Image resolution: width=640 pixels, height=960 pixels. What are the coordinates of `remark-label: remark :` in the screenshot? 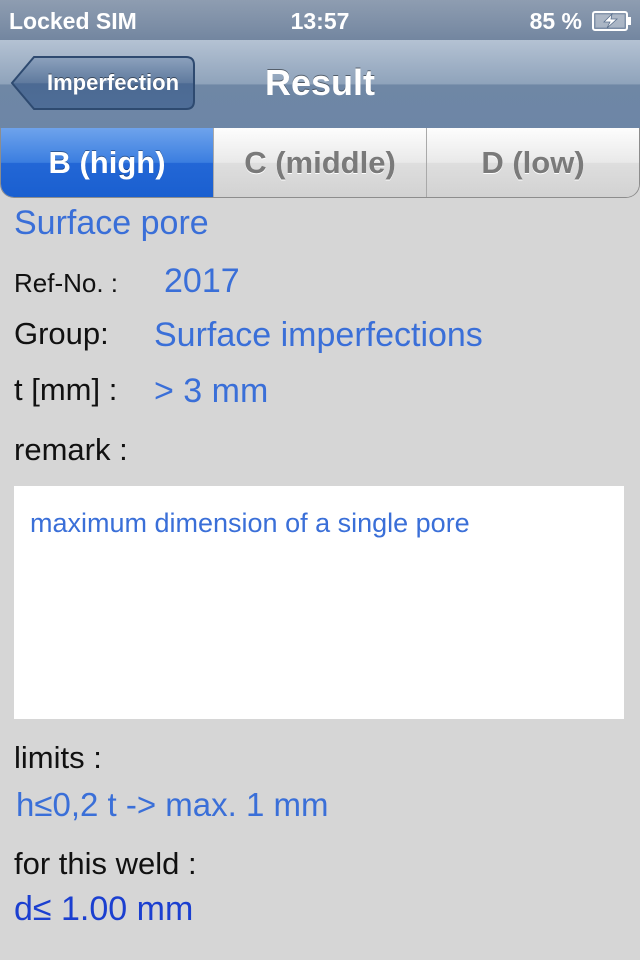 It's located at (71, 449).